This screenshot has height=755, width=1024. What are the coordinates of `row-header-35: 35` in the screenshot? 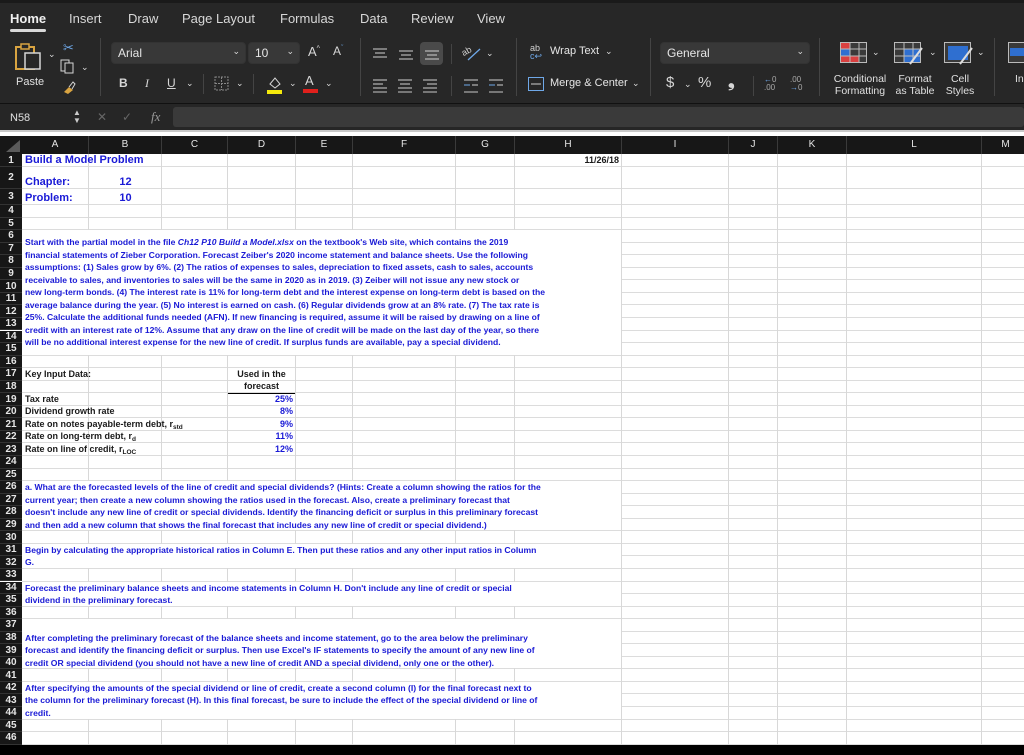 It's located at (11, 600).